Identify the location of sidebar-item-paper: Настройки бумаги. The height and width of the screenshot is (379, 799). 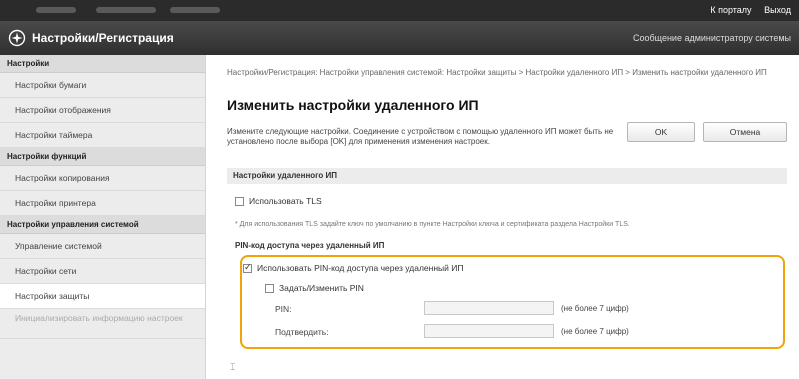
(102, 85).